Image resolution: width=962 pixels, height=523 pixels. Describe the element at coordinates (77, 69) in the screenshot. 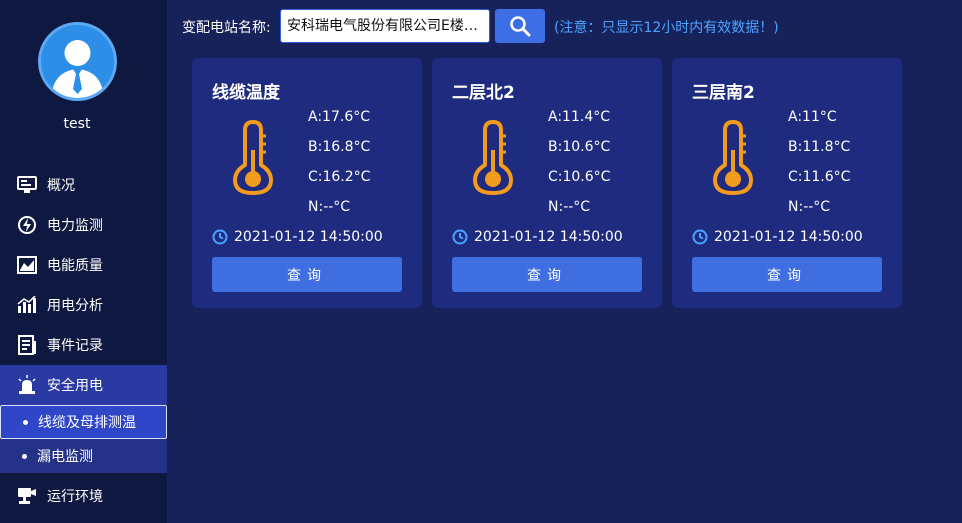

I see `user-avatar-icon` at that location.